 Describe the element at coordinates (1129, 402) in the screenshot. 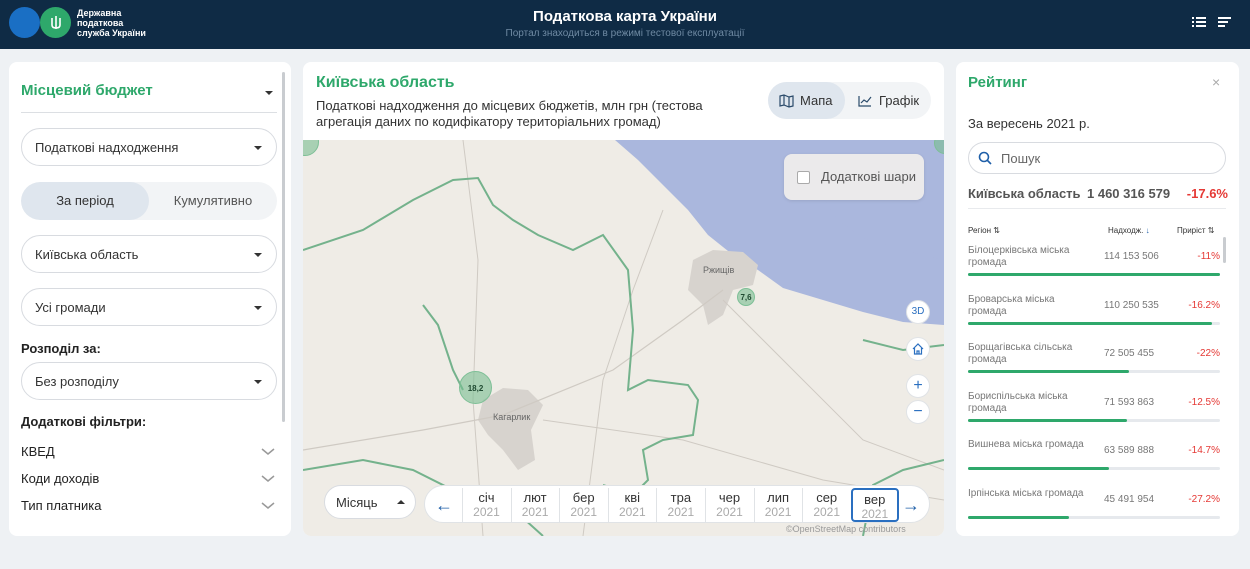

I see `rating-row-value: 71 593 863` at that location.